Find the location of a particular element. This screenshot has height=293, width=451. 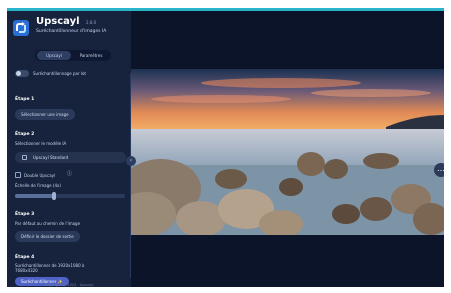

step2-desc: Sélectionner le modèle IA is located at coordinates (41, 143).